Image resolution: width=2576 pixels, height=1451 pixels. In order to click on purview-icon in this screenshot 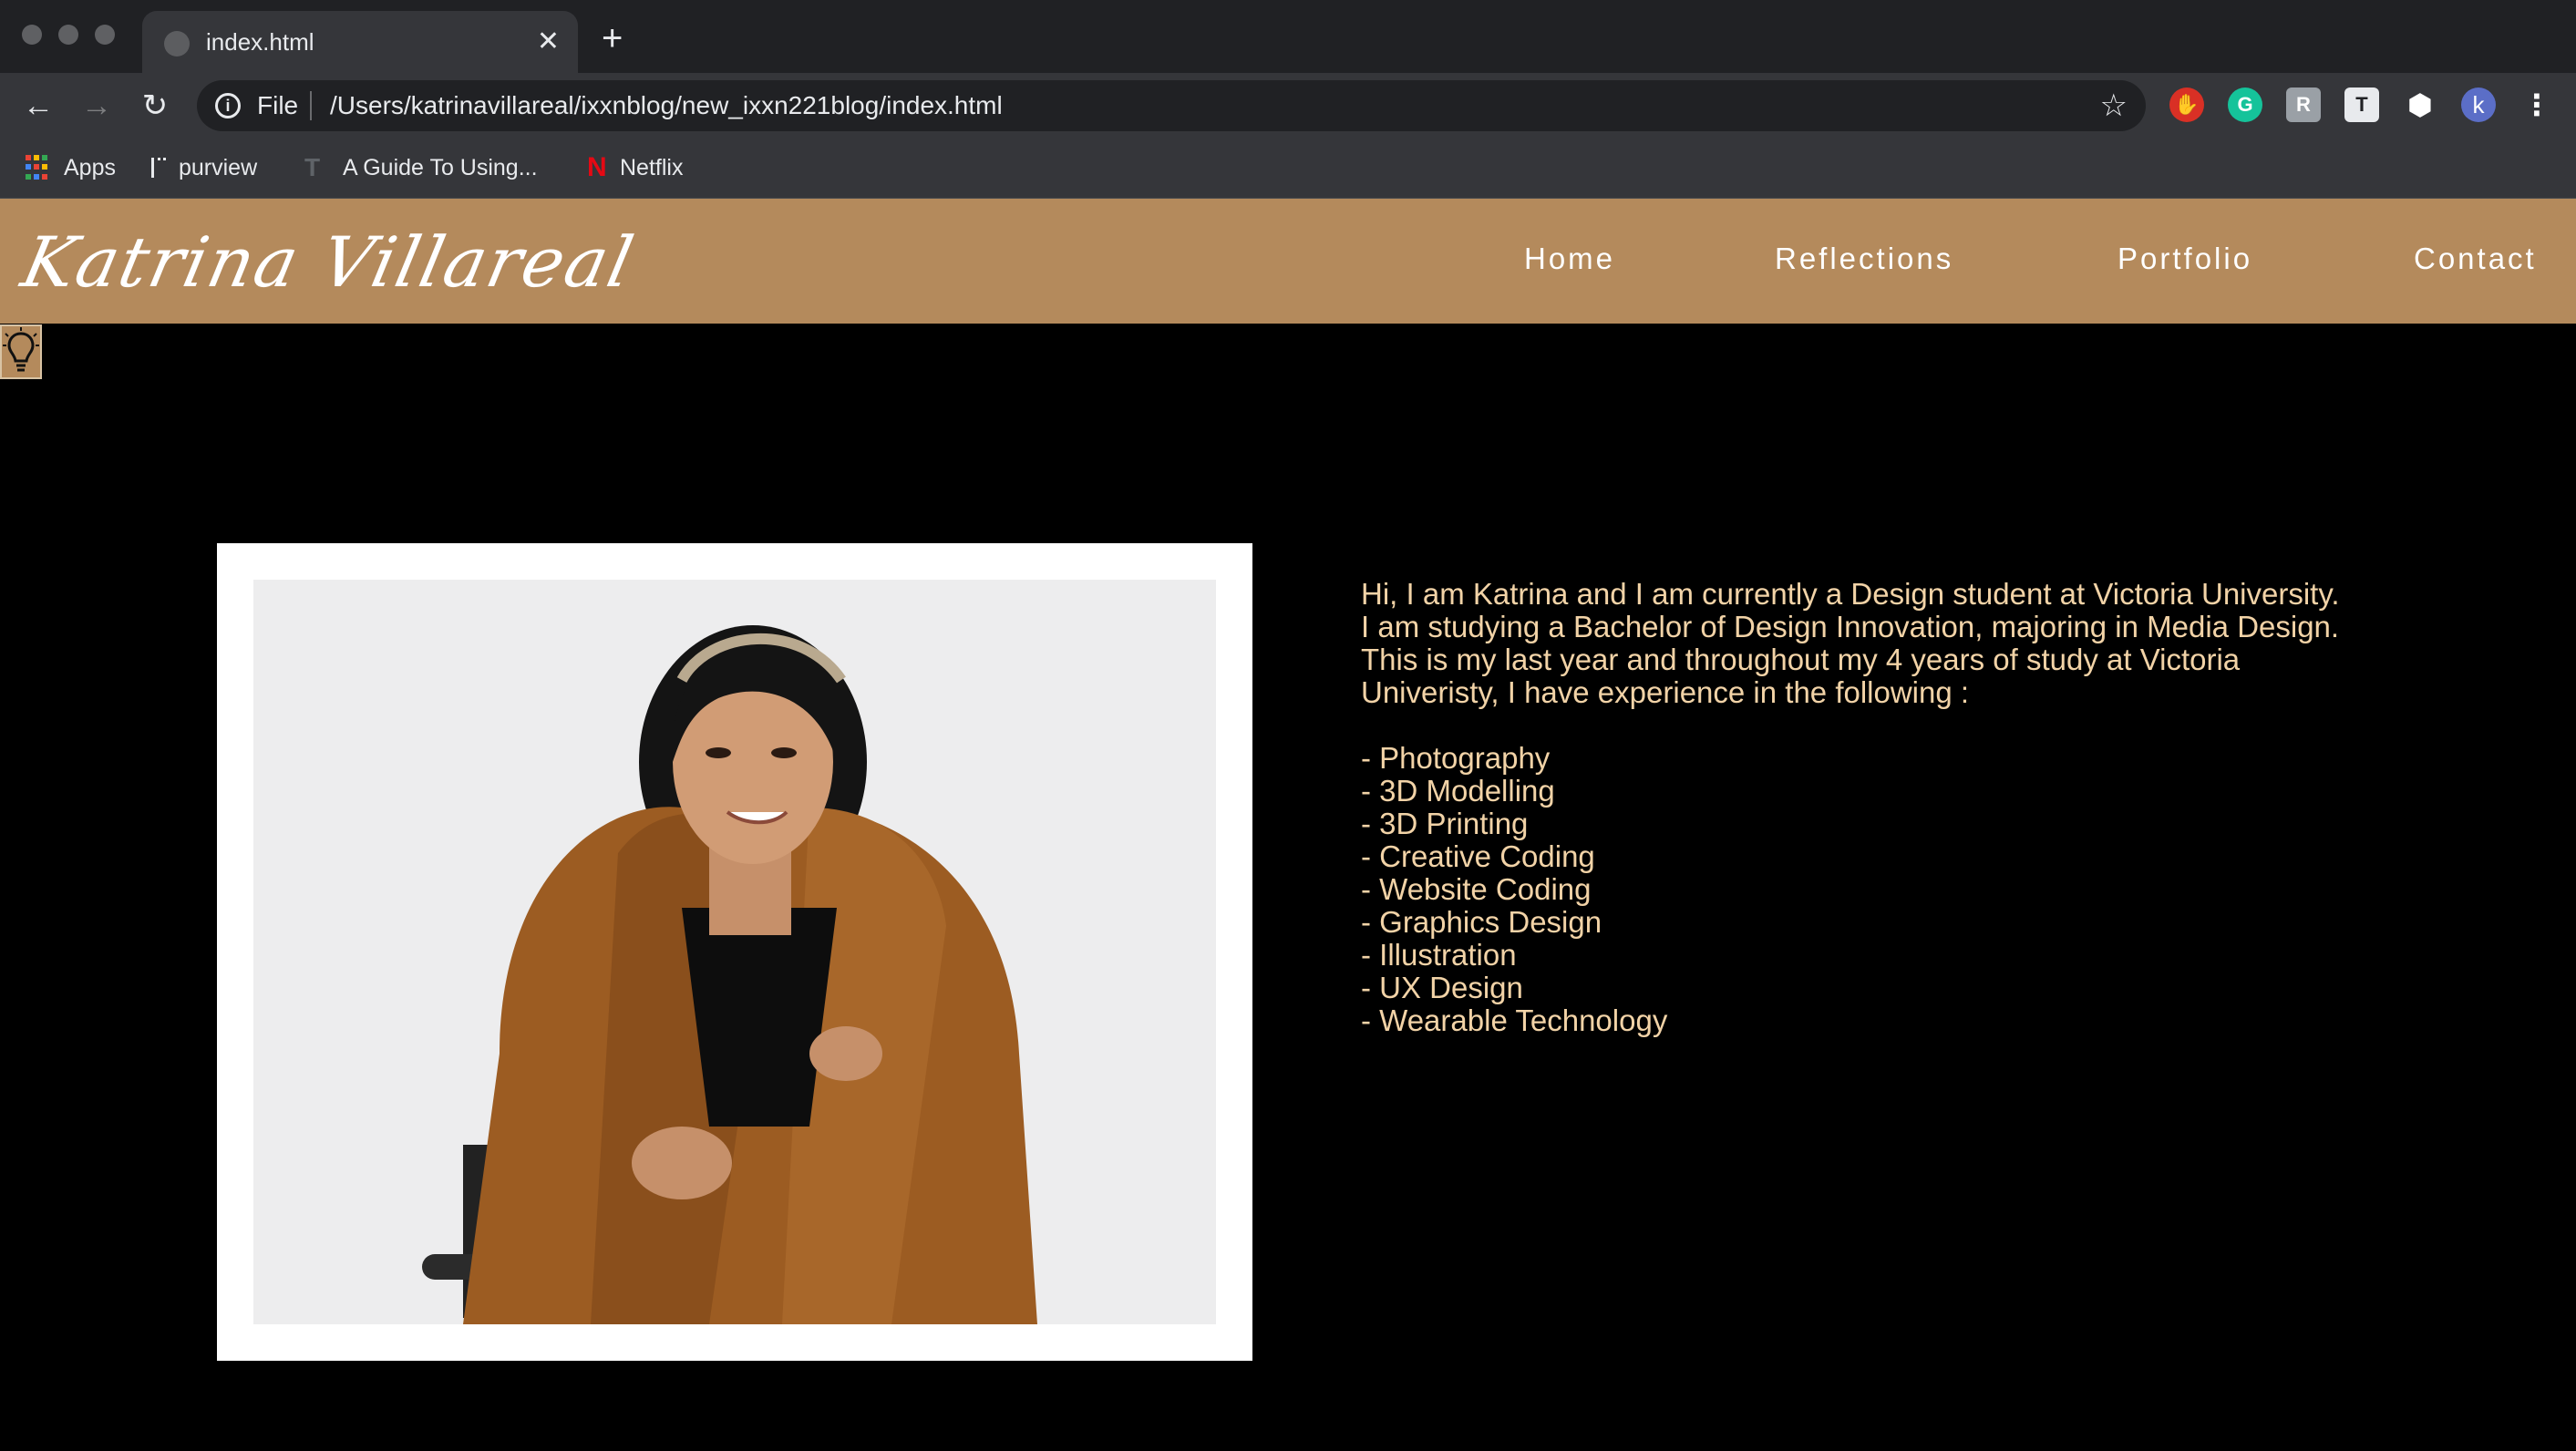, I will do `click(158, 168)`.